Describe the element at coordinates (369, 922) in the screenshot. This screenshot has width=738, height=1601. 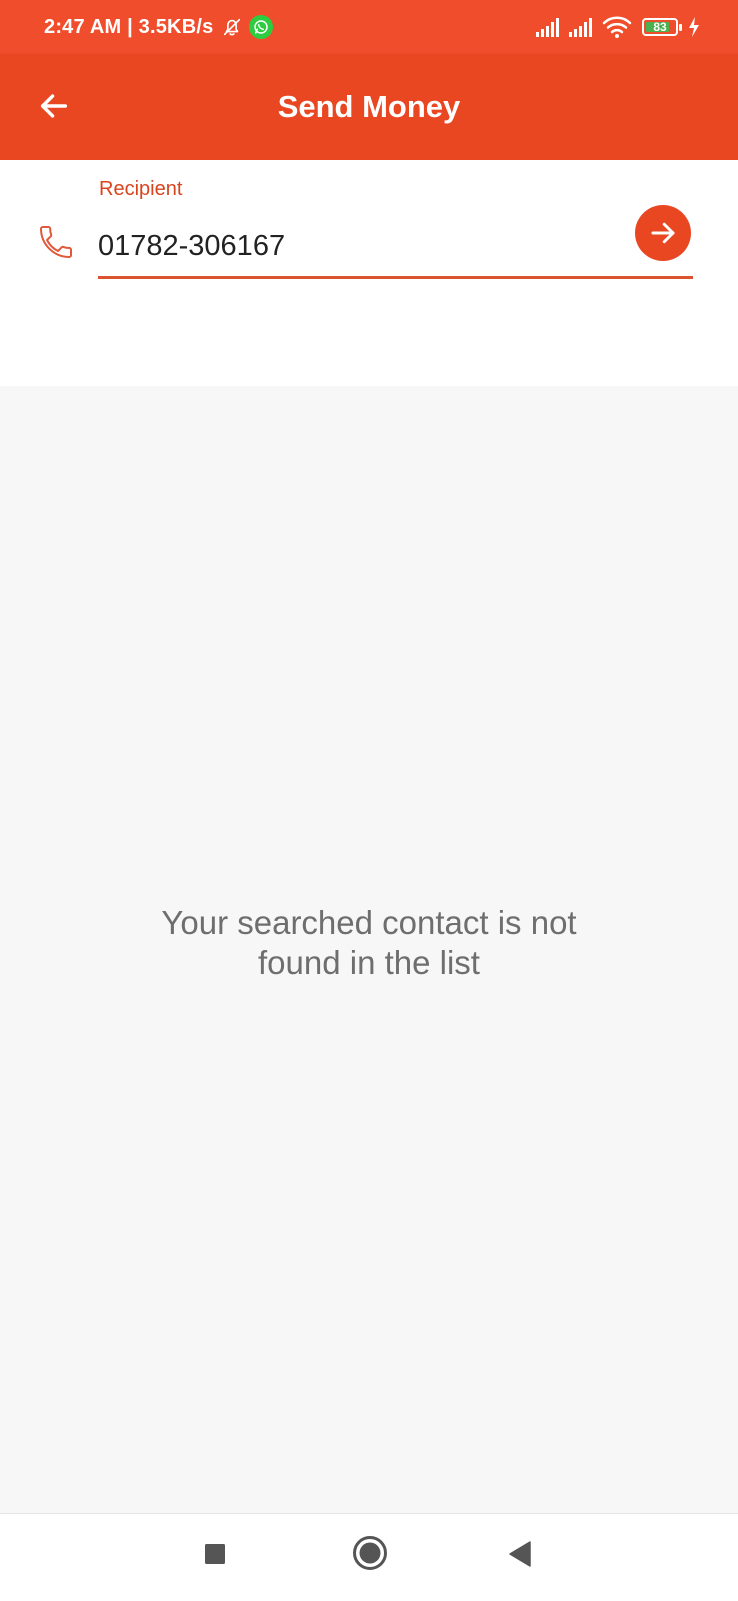
I see `empty-state-line-1: Your searched contact is not` at that location.